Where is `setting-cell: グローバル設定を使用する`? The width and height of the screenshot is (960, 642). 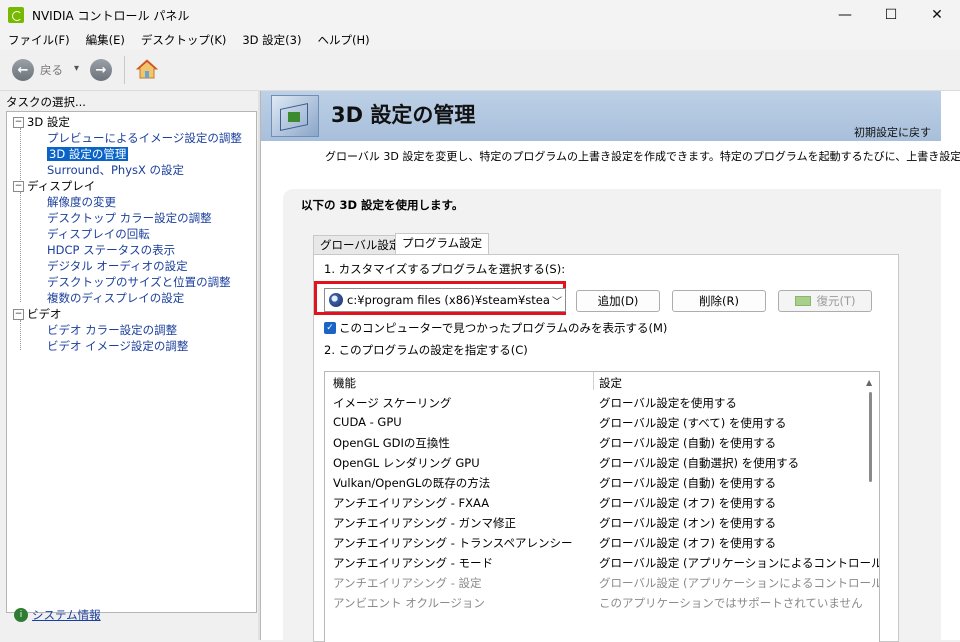
setting-cell: グローバル設定を使用する is located at coordinates (668, 403).